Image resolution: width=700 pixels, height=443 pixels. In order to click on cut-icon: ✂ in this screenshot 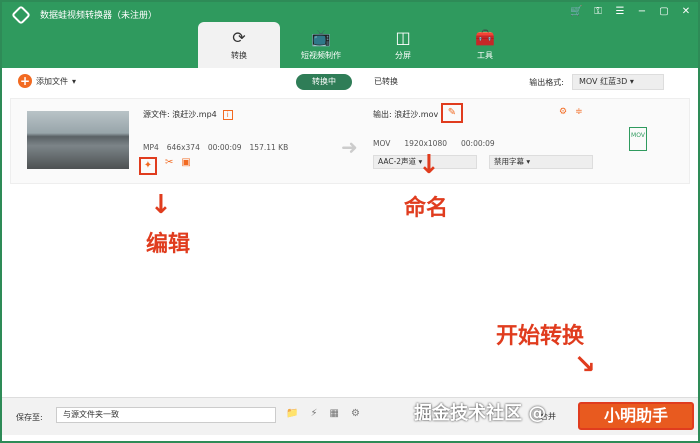, I will do `click(169, 166)`.